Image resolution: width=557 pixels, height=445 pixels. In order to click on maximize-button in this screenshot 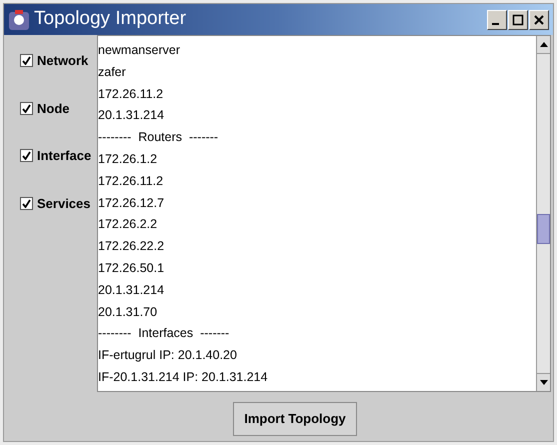, I will do `click(518, 20)`.